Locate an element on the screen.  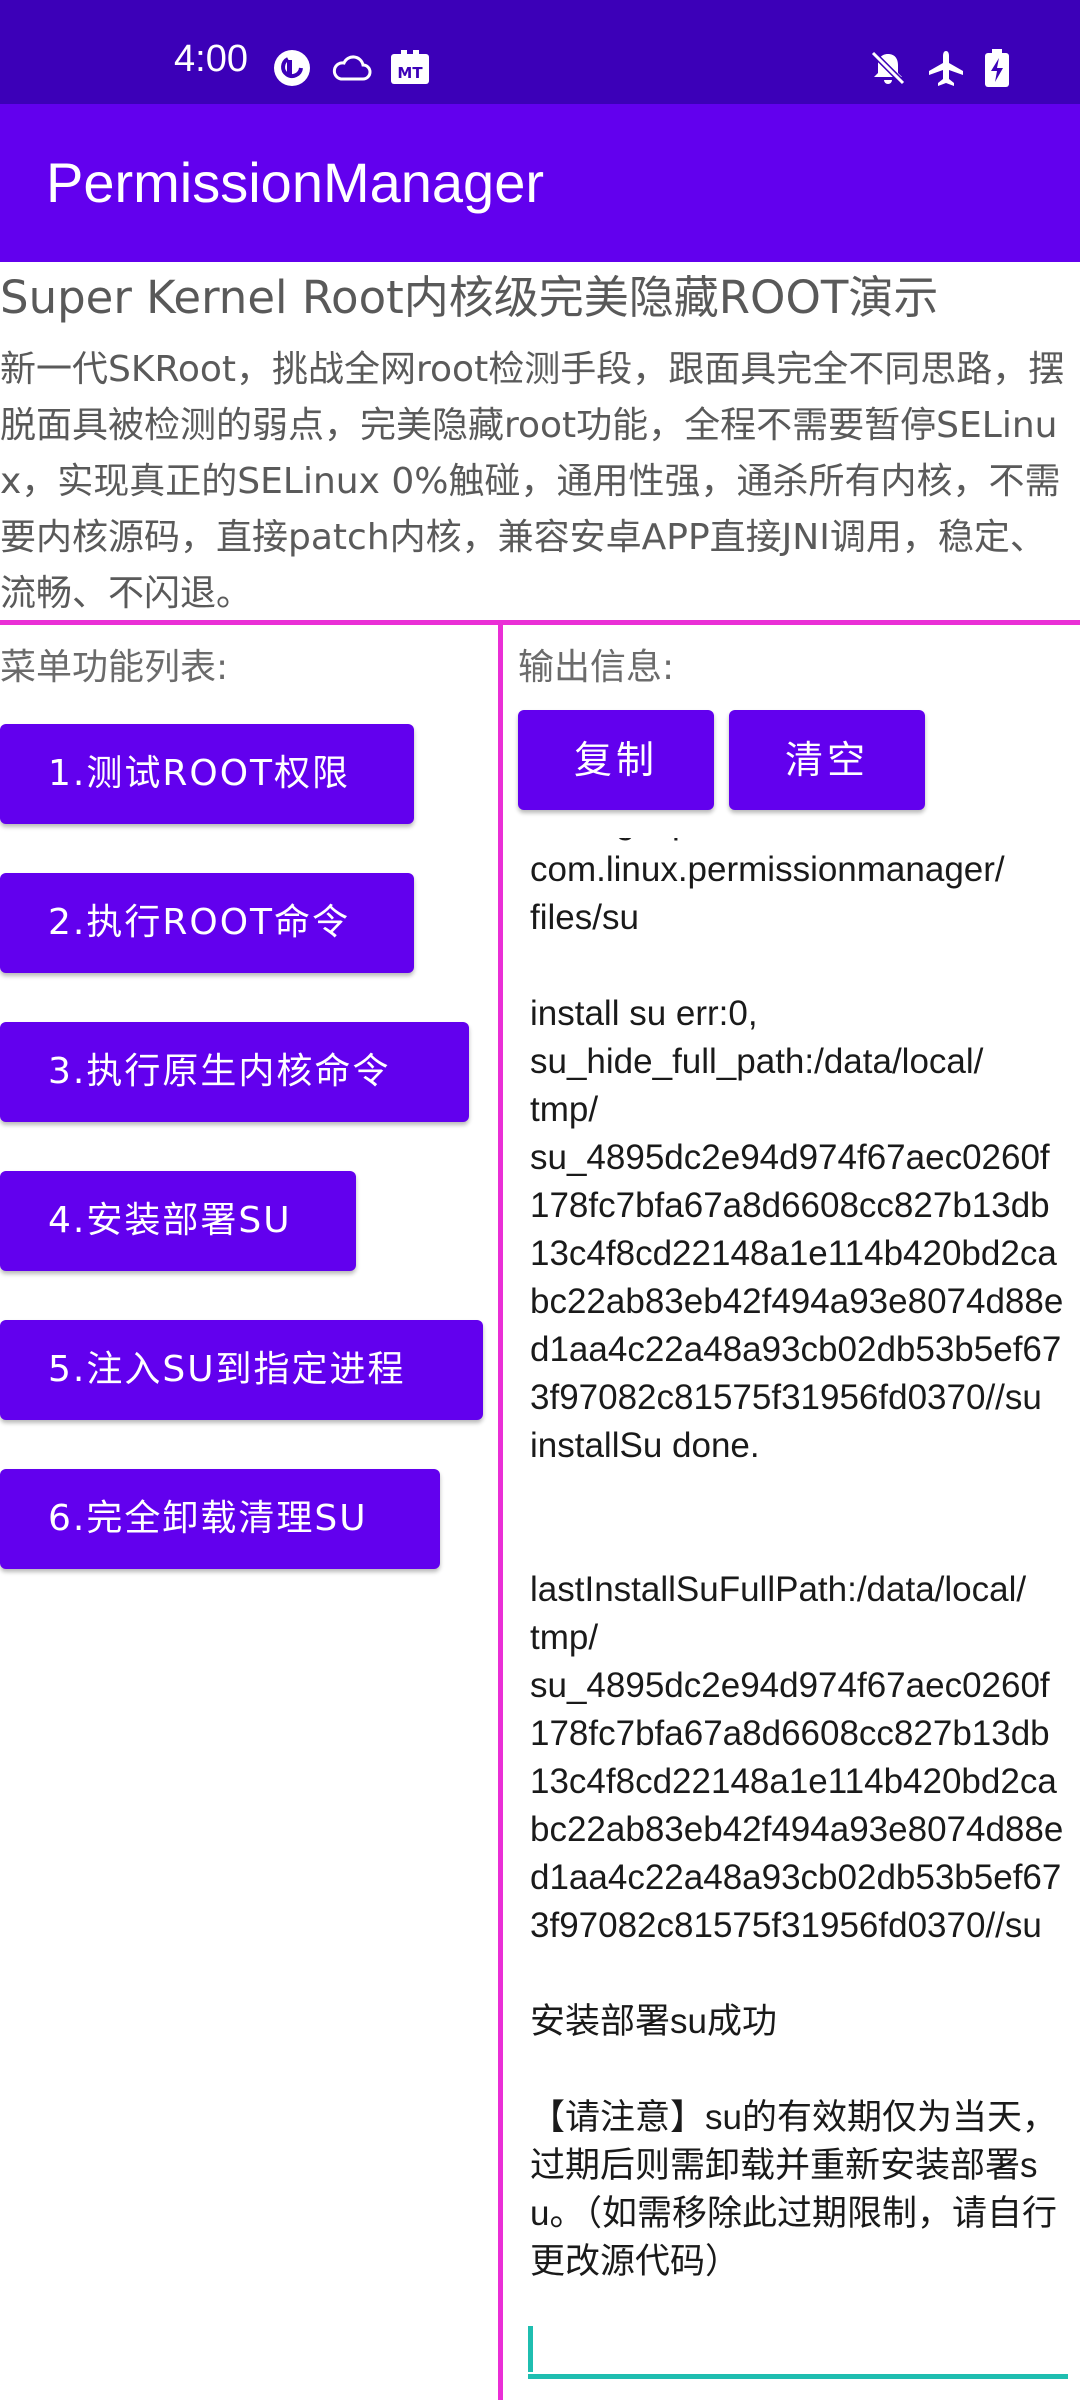
output-label: 输出信息: is located at coordinates (596, 667).